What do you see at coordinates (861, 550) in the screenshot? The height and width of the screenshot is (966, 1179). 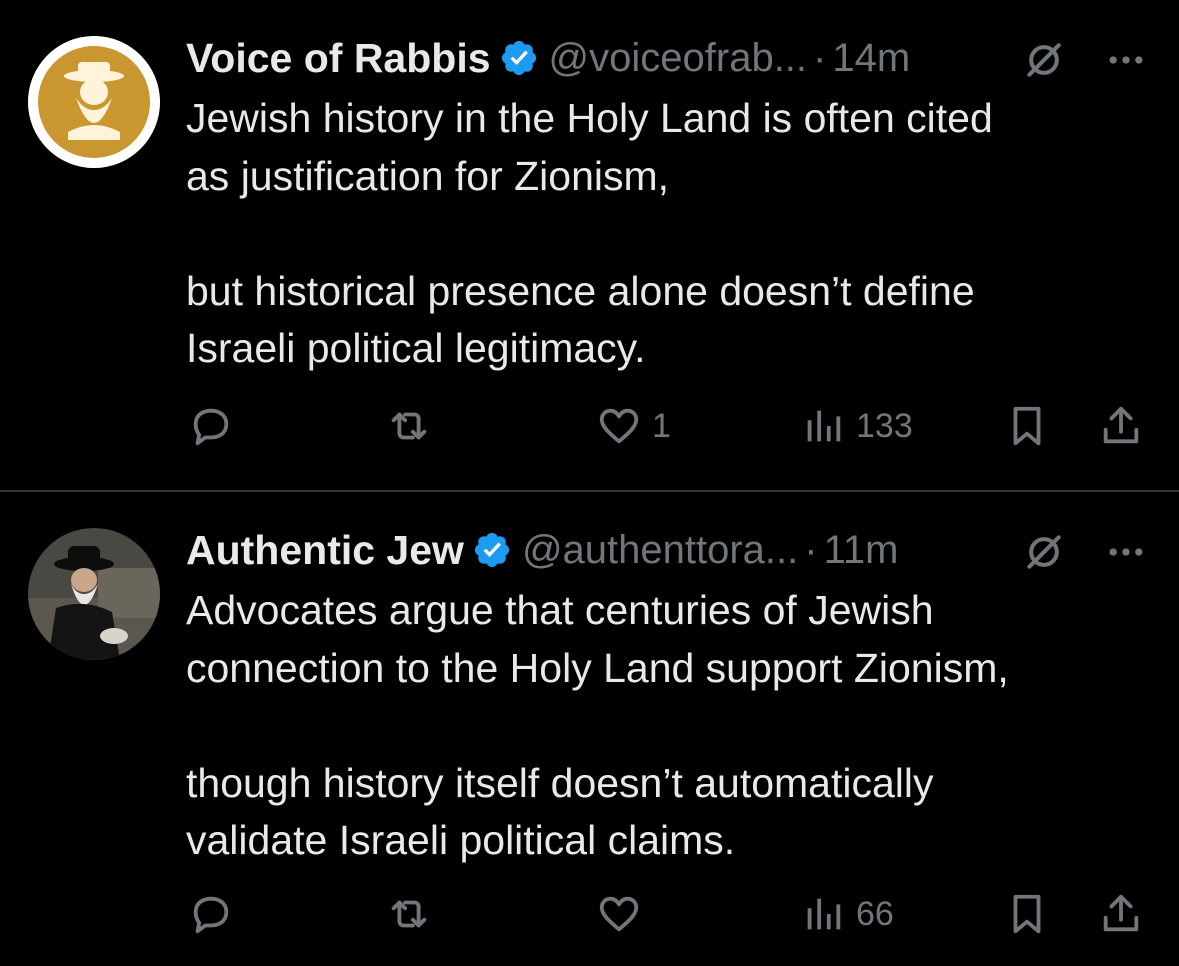 I see `timestamp: 11m` at bounding box center [861, 550].